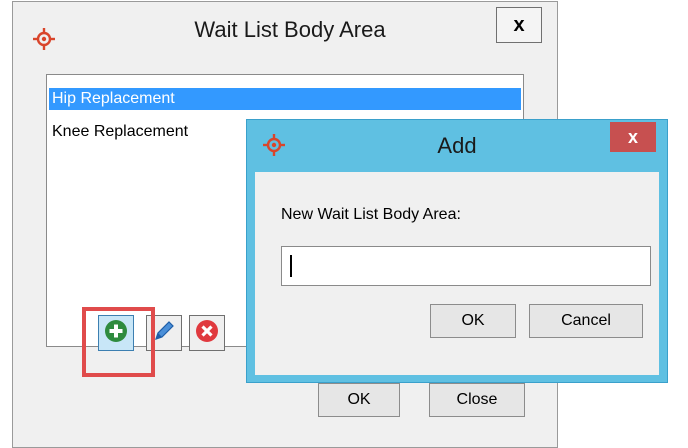 The height and width of the screenshot is (448, 688). Describe the element at coordinates (466, 266) in the screenshot. I see `new-body-area-input` at that location.